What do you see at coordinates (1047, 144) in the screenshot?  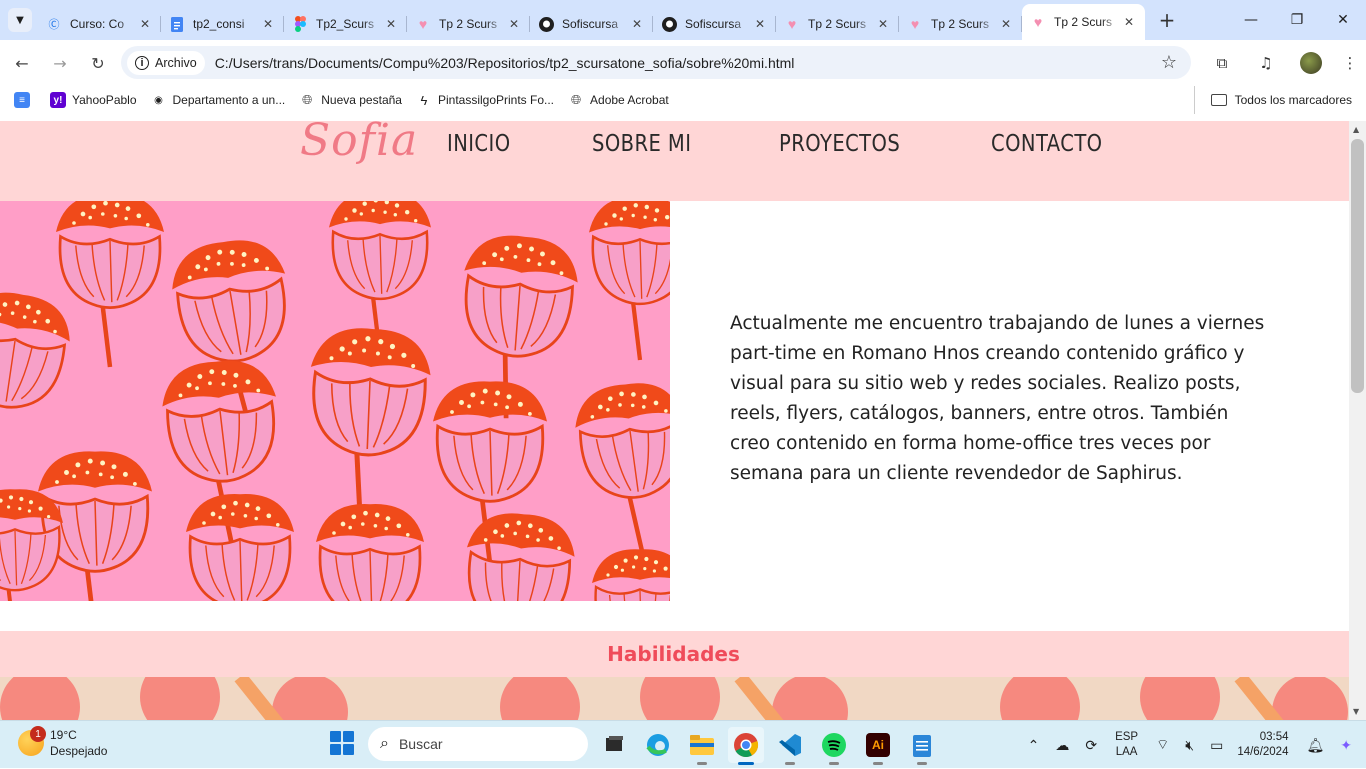 I see `nav-link-contacto: CONTACTO` at bounding box center [1047, 144].